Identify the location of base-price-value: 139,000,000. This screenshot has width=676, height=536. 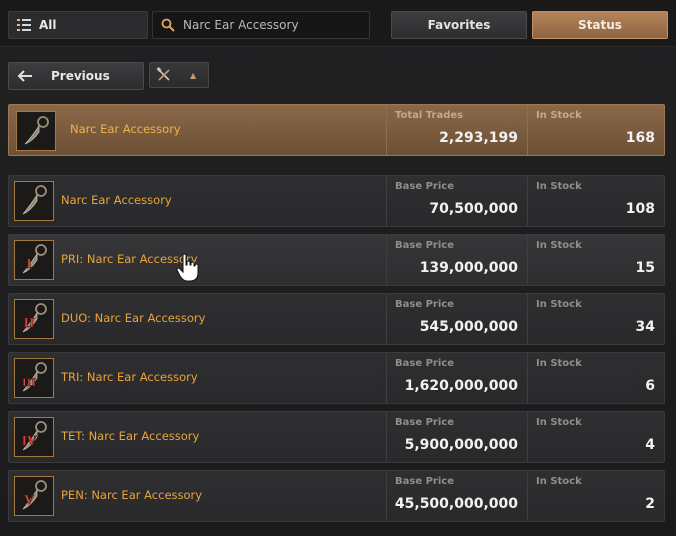
(468, 268).